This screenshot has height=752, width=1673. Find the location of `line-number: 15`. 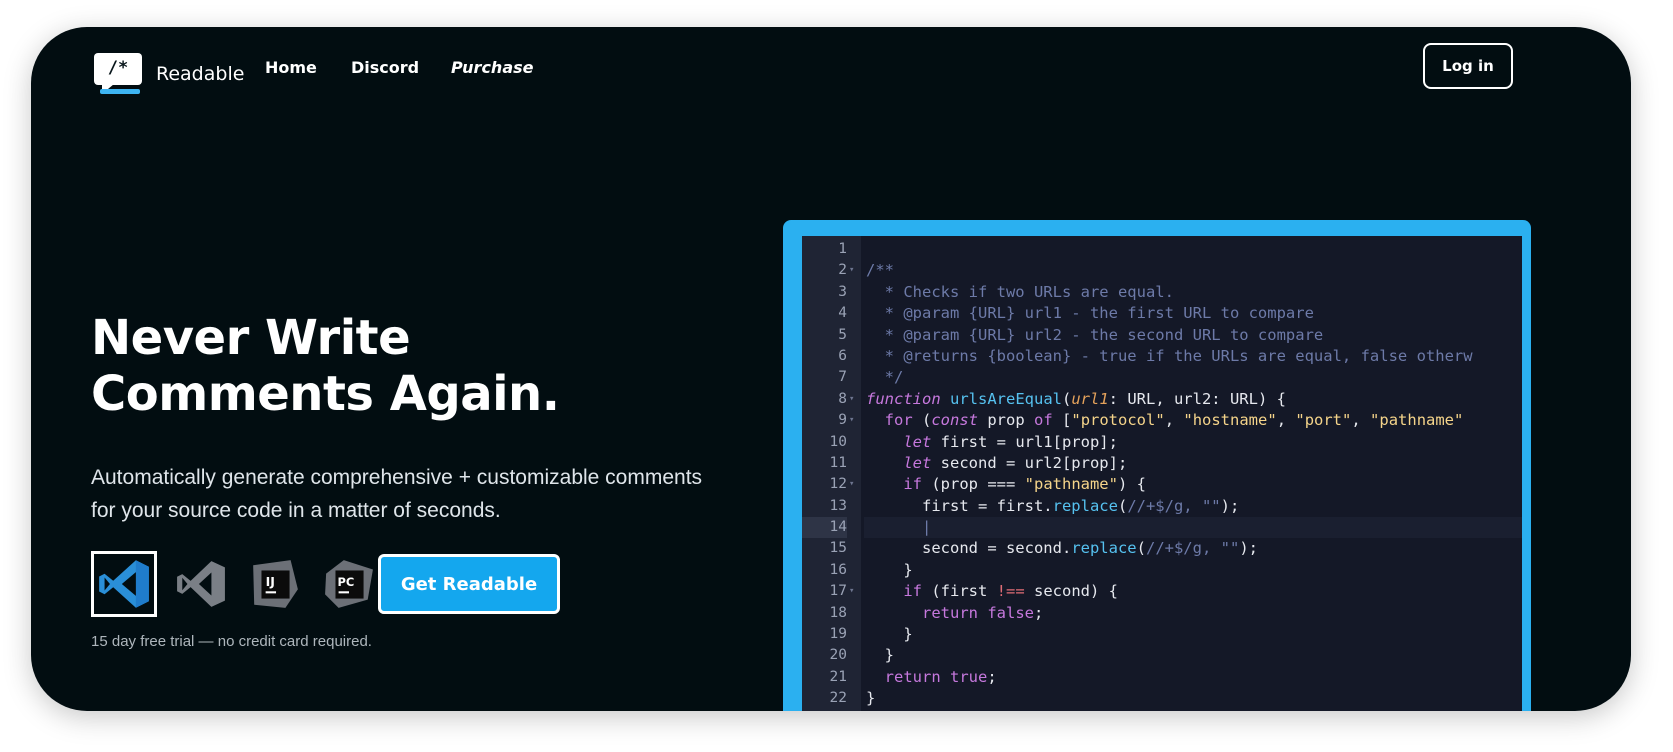

line-number: 15 is located at coordinates (838, 548).